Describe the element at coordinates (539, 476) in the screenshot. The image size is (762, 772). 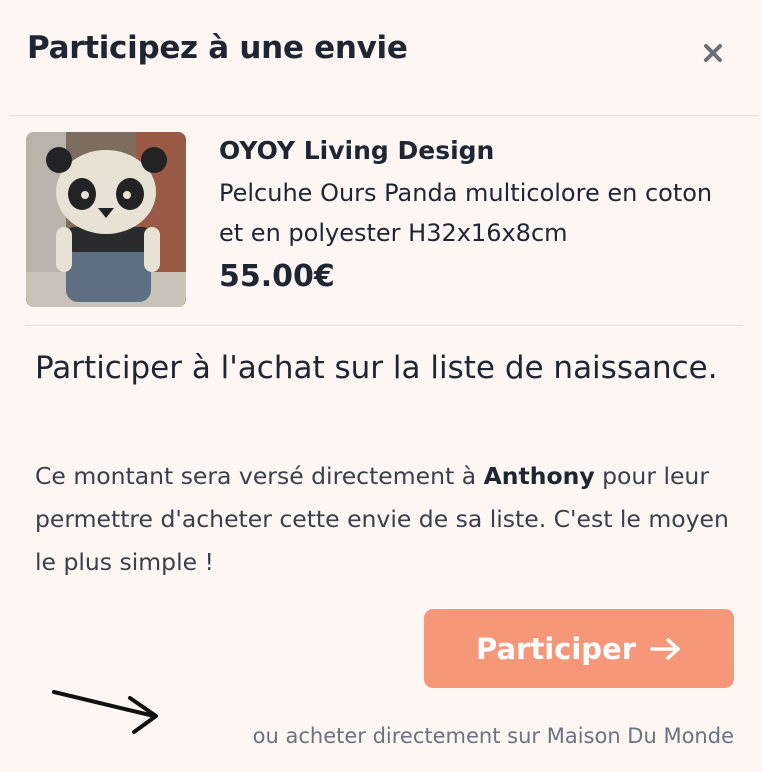
I see `recipient-name: Anthony` at that location.